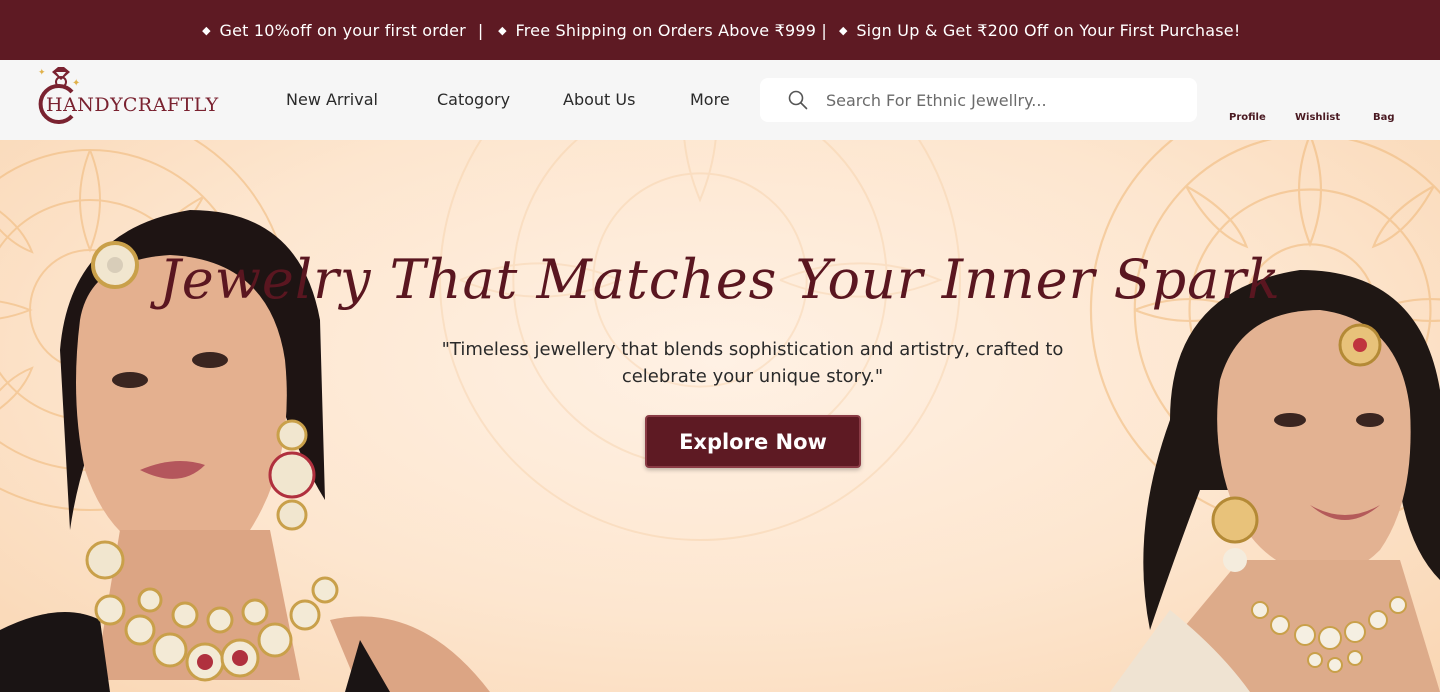 This screenshot has width=1440, height=692. I want to click on announcement-second: ◆ Free Shipping on Orders Above ₹999 |, so click(664, 30).